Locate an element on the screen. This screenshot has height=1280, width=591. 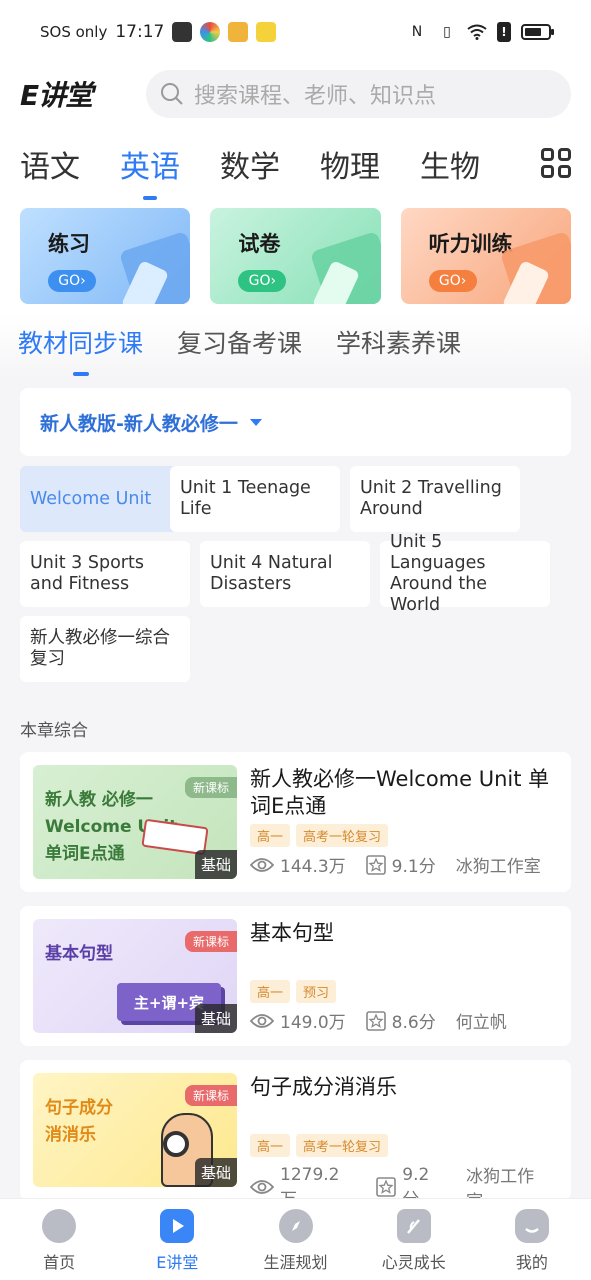
course-thumbnail: 基本句型 新课标 主+谓+宾 基础 is located at coordinates (135, 976).